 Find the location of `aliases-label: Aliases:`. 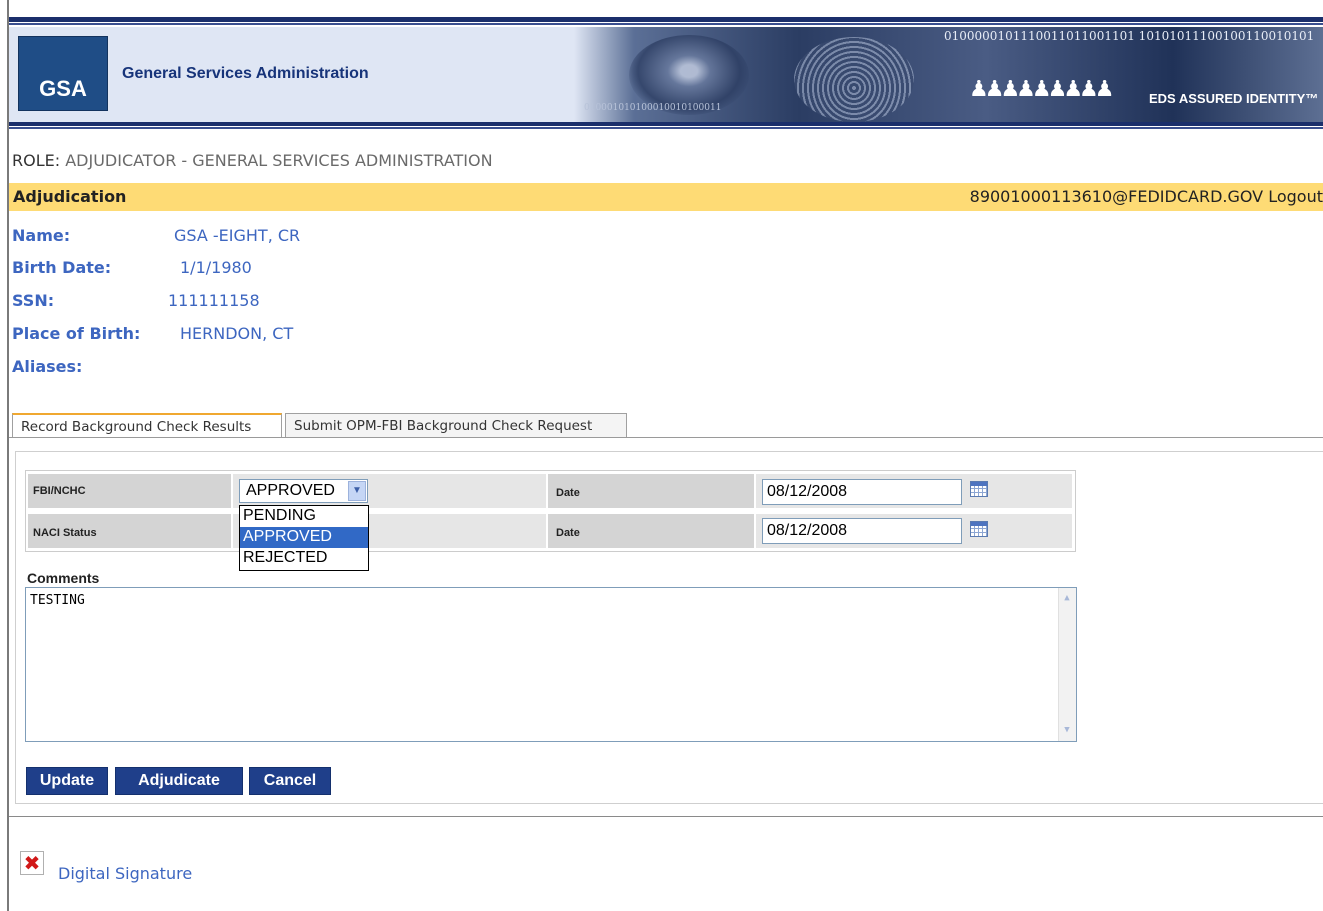

aliases-label: Aliases: is located at coordinates (47, 366).